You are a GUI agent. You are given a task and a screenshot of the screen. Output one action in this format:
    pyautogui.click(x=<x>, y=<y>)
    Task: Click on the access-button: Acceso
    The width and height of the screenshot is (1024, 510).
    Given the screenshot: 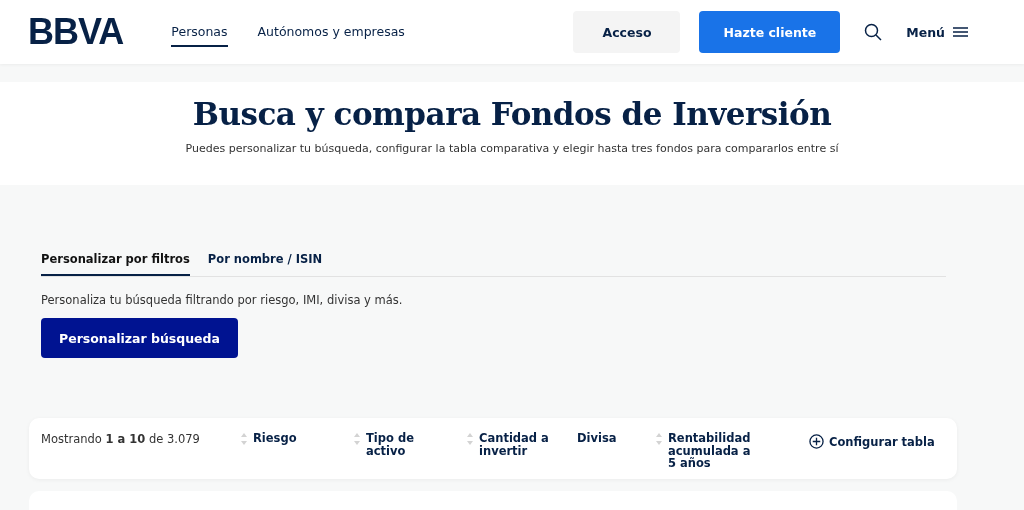 What is the action you would take?
    pyautogui.click(x=627, y=32)
    